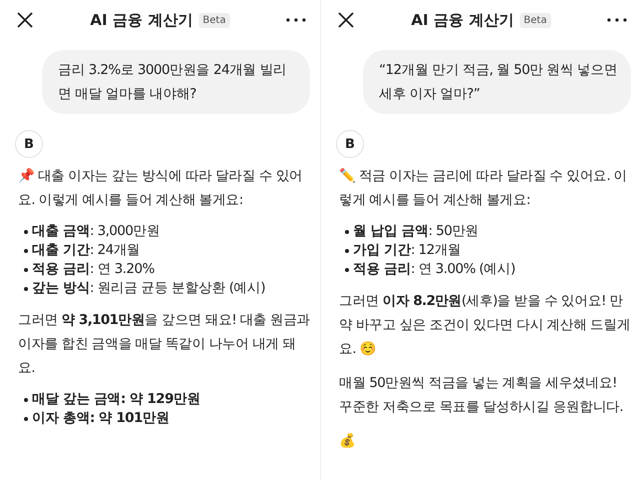 This screenshot has height=480, width=640. Describe the element at coordinates (481, 395) in the screenshot. I see `bot-message-text: 매월 50만원씩 적금을 넣는 계획을 세우셨네요! 꾸준한 저축으로 목표를 달성하시길 응원합니다.` at that location.